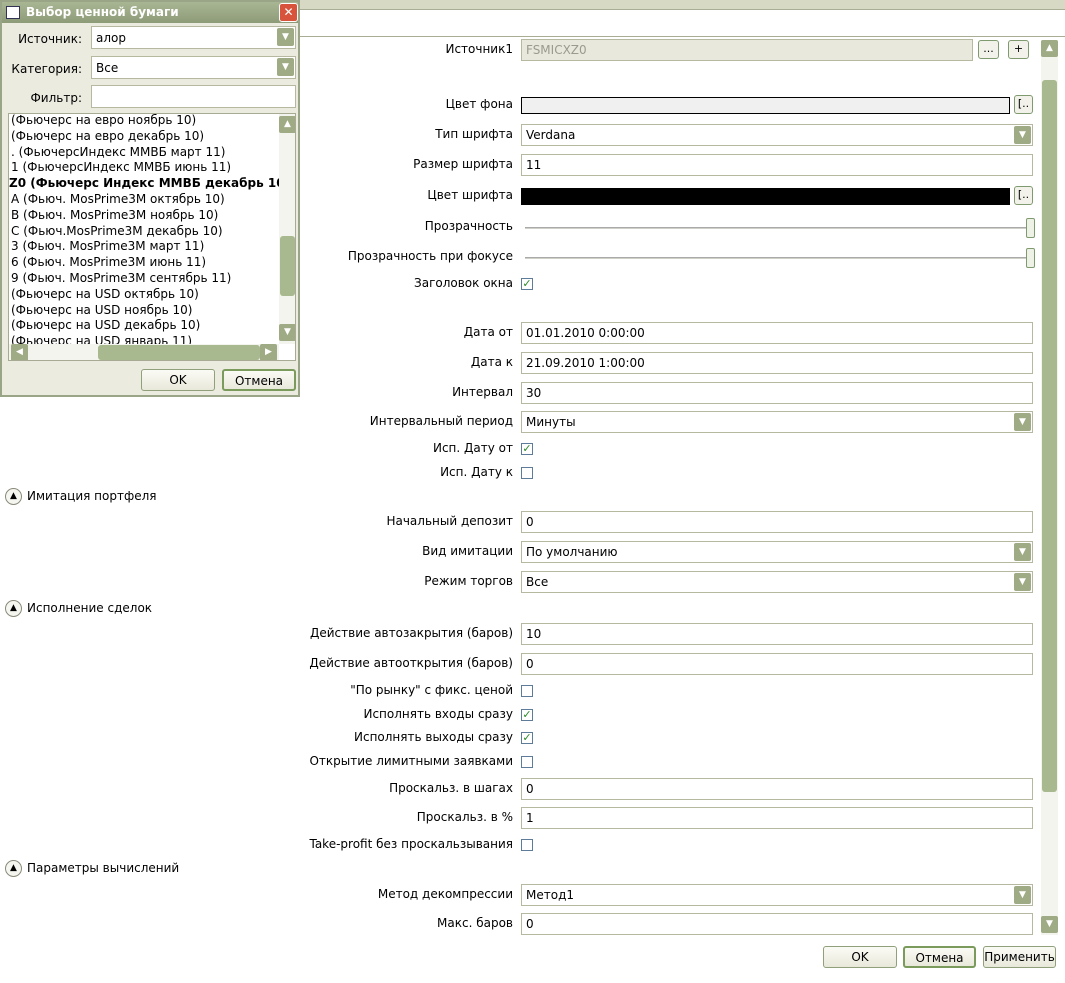 The height and width of the screenshot is (983, 1065). Describe the element at coordinates (551, 135) in the screenshot. I see `field-value: Verdana` at that location.